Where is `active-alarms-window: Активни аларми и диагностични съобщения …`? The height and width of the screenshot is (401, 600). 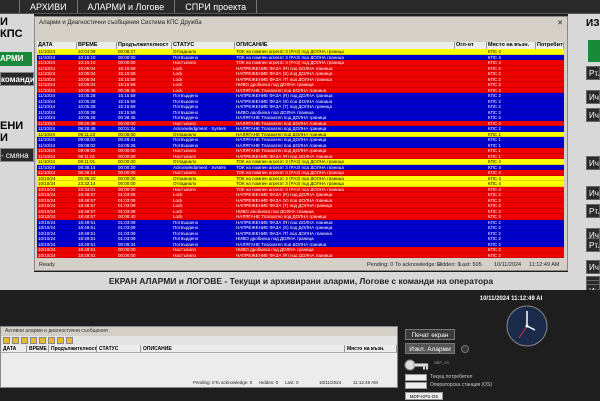 active-alarms-window: Активни аларми и диагностични съобщения … is located at coordinates (199, 357).